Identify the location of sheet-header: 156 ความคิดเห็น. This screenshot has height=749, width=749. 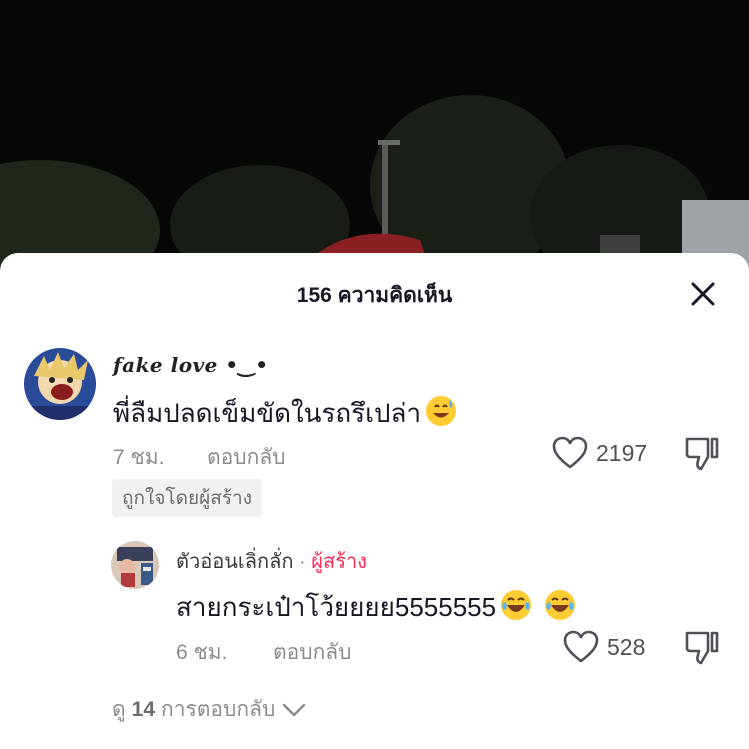
(374, 292).